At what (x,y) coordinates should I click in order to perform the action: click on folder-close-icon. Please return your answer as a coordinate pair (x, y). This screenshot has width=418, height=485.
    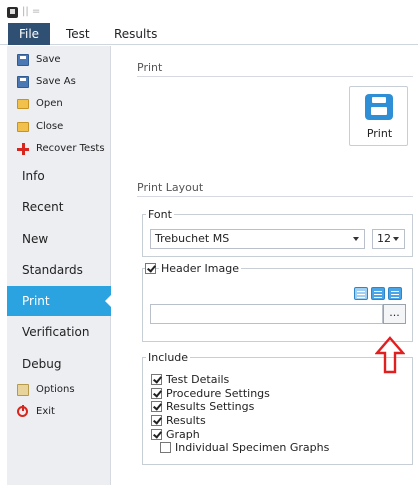
    Looking at the image, I should click on (23, 127).